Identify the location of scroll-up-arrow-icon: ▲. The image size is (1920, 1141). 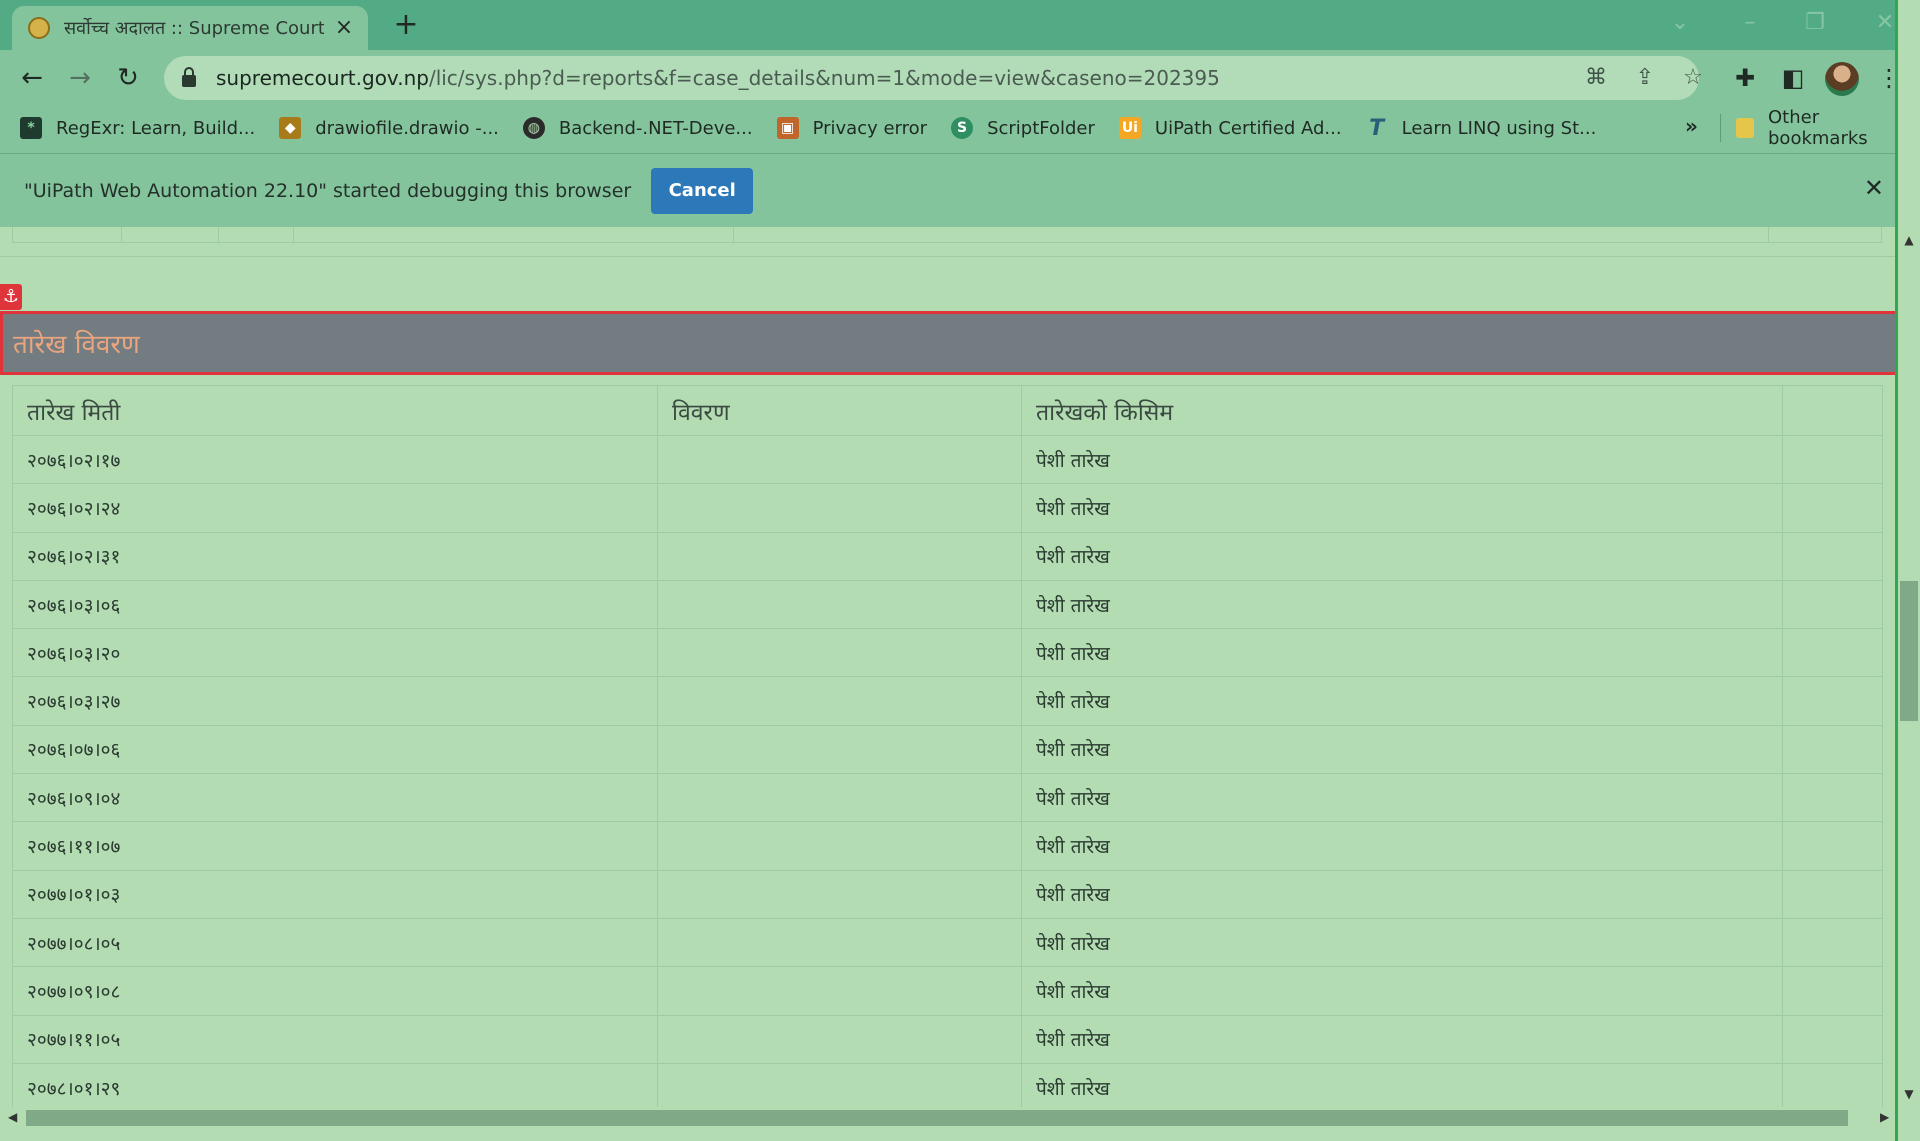
(1909, 240).